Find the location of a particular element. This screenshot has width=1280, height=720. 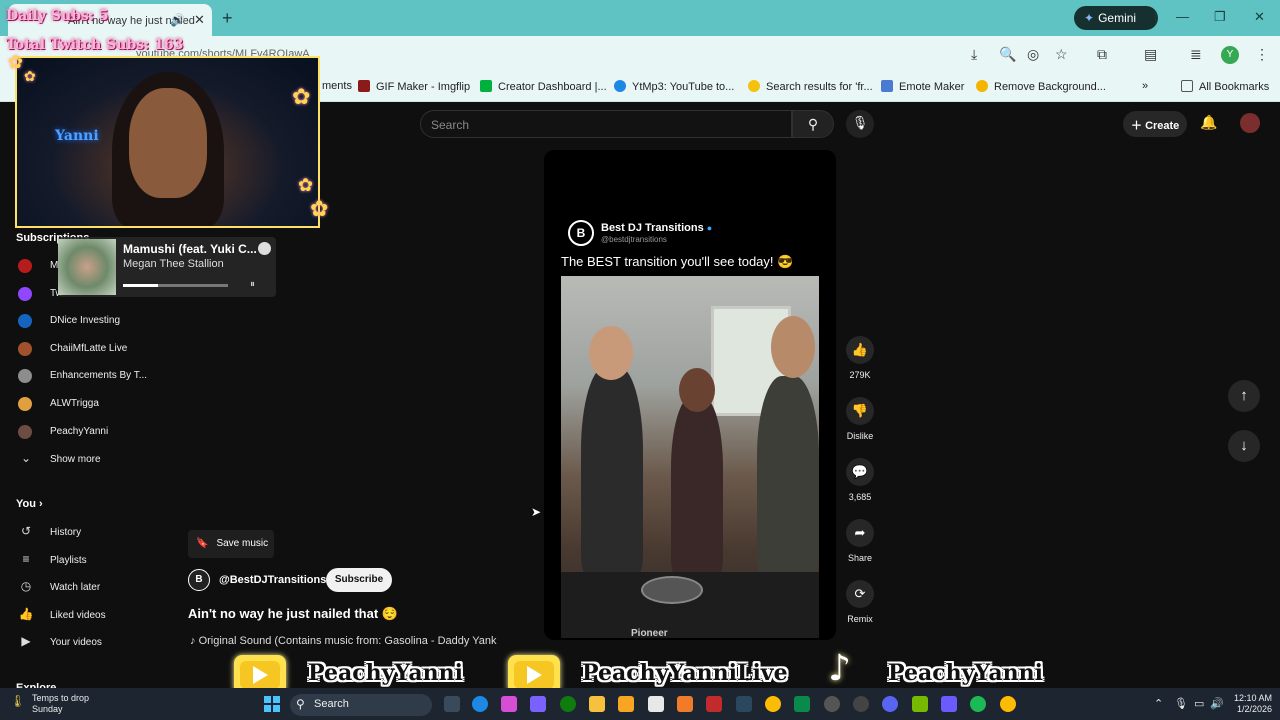

zoom-icon: 🔍 is located at coordinates (1007, 54).